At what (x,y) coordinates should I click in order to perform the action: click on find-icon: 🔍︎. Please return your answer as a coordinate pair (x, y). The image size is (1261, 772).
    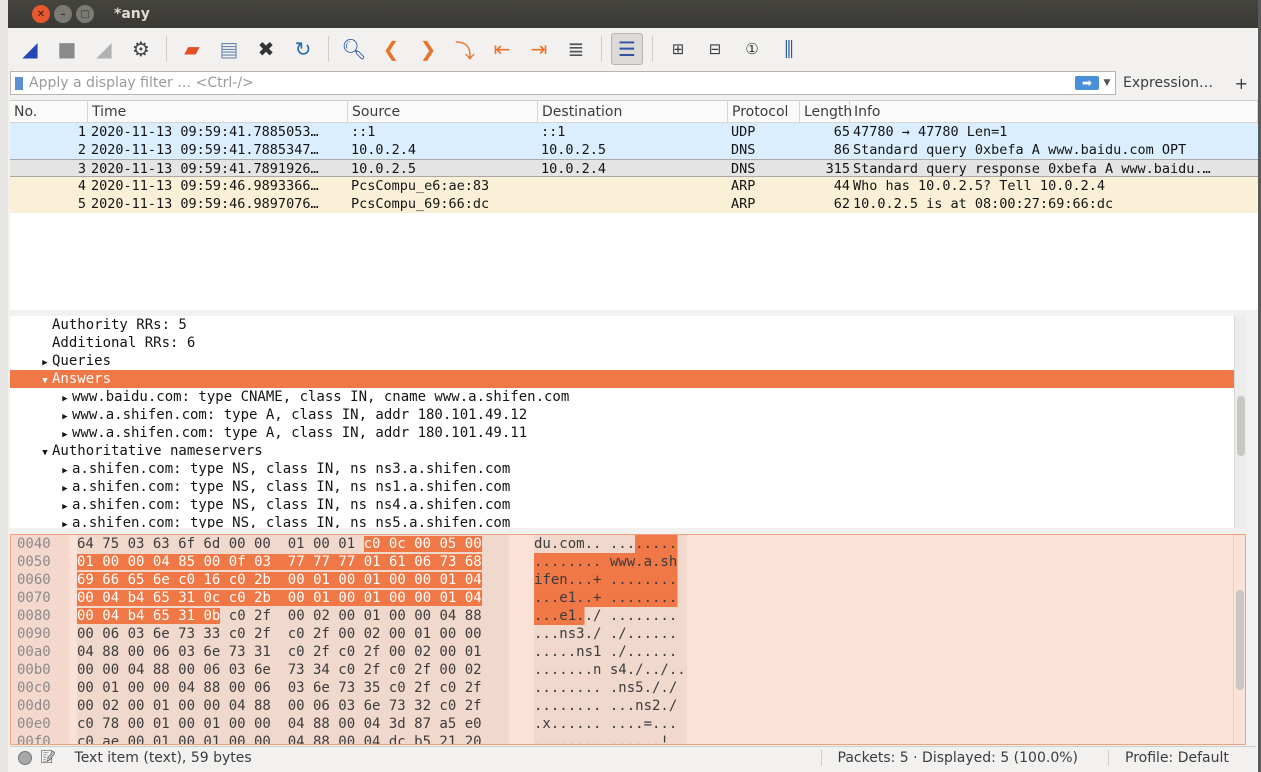
    Looking at the image, I should click on (354, 49).